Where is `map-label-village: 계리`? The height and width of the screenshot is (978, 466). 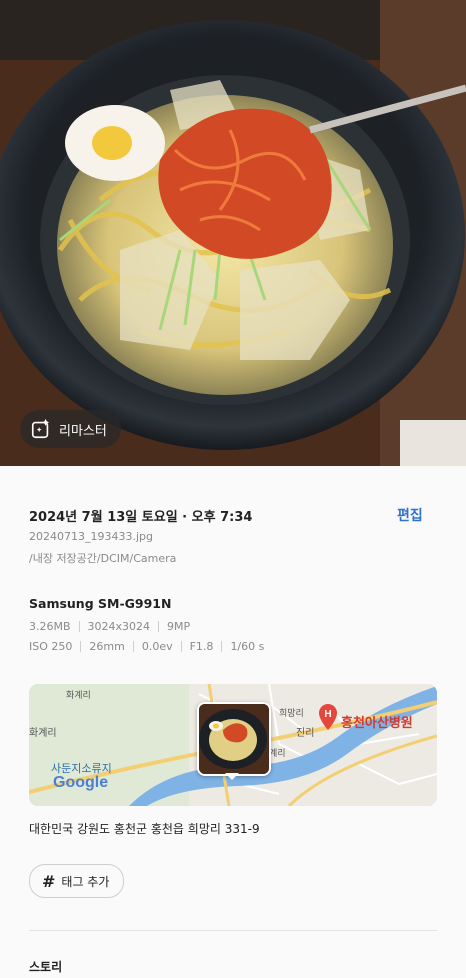
map-label-village: 계리 is located at coordinates (277, 754).